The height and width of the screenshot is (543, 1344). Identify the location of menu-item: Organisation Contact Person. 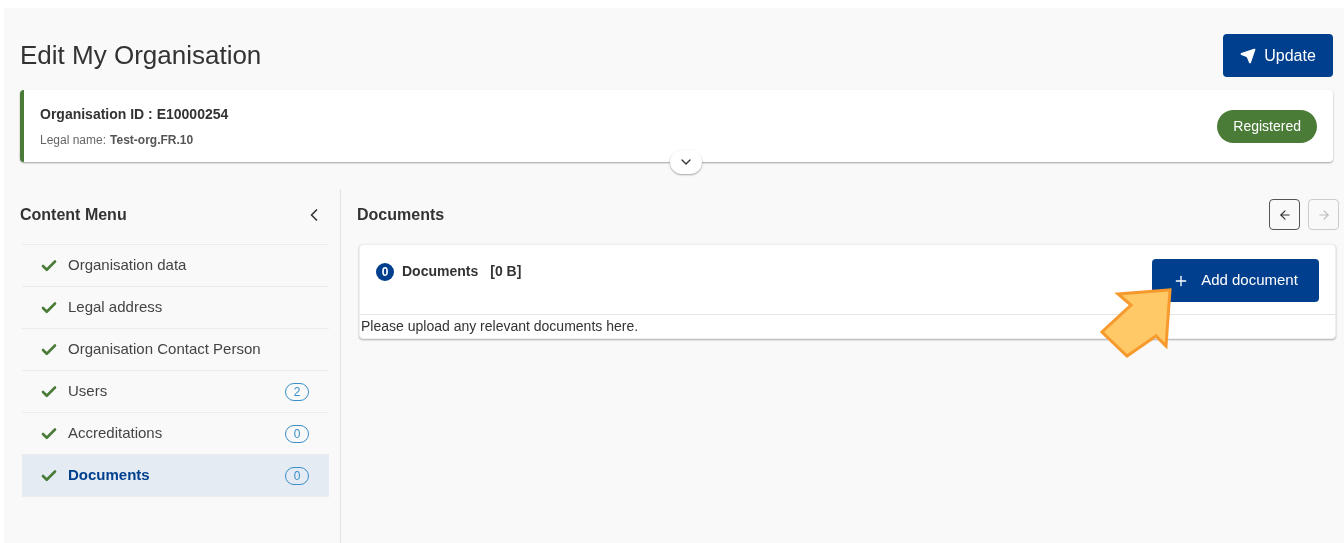
(175, 350).